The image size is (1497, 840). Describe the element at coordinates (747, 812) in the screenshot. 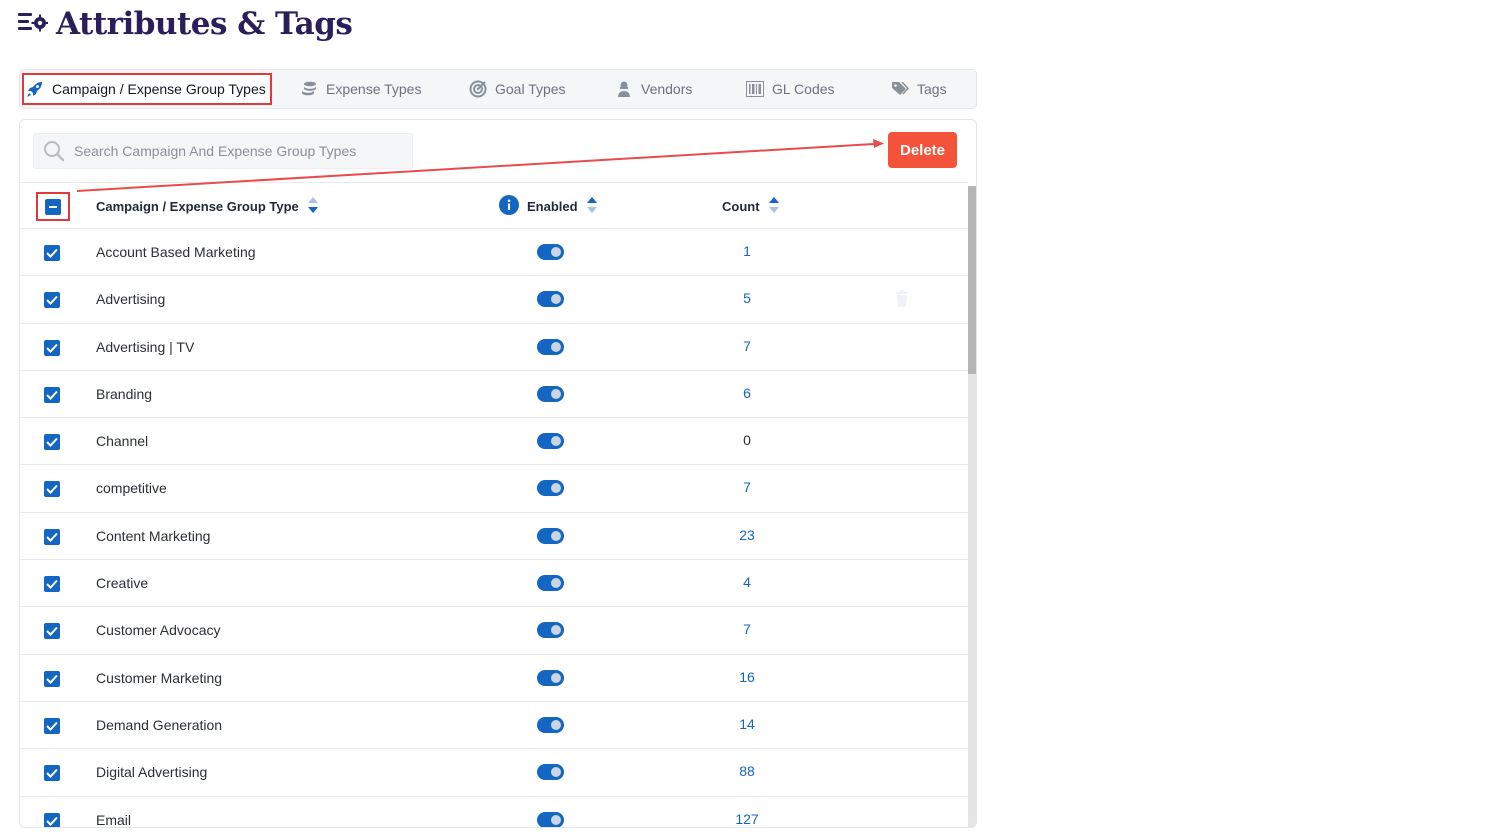

I see `row-count: 127` at that location.